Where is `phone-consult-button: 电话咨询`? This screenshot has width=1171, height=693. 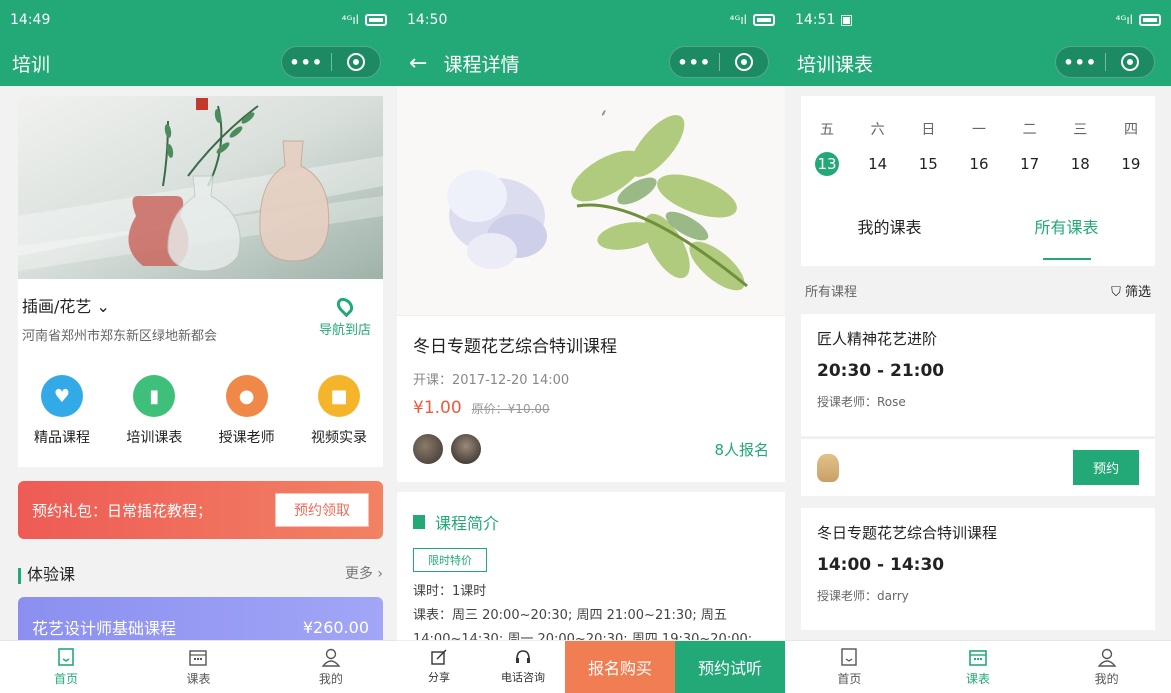
phone-consult-button: 电话咨询 is located at coordinates (523, 667).